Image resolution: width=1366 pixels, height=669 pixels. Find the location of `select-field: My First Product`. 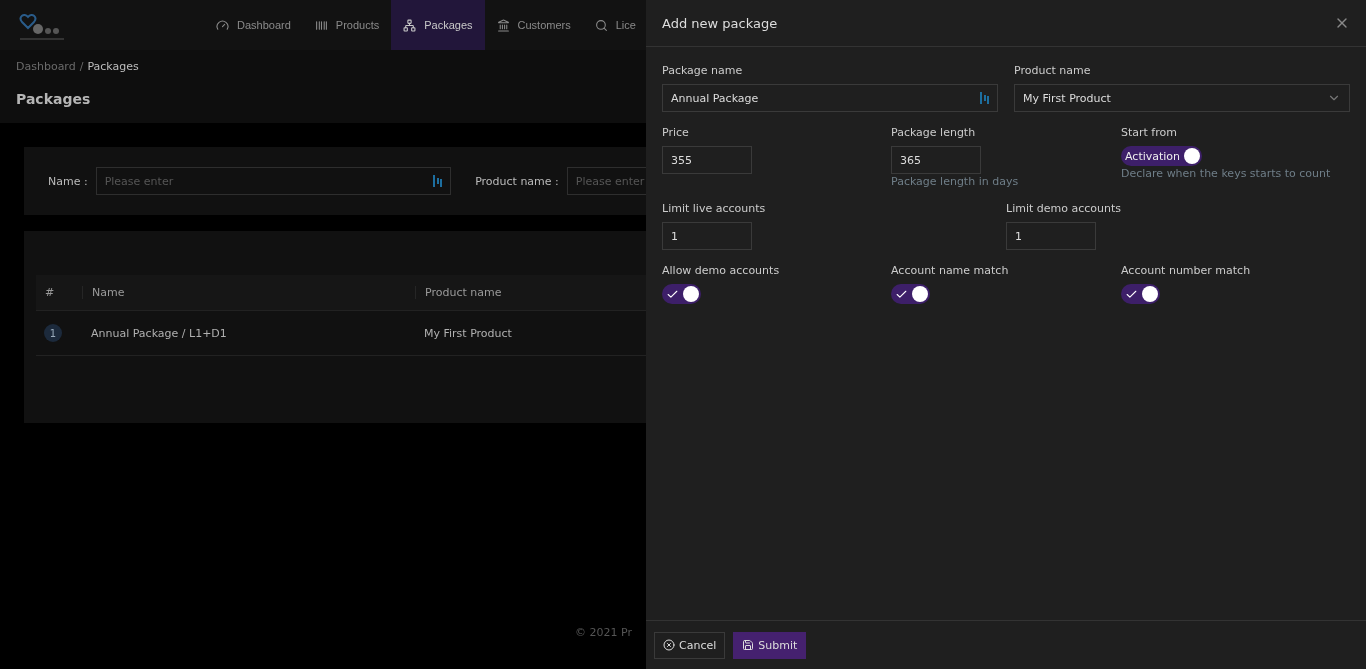

select-field: My First Product is located at coordinates (1182, 98).